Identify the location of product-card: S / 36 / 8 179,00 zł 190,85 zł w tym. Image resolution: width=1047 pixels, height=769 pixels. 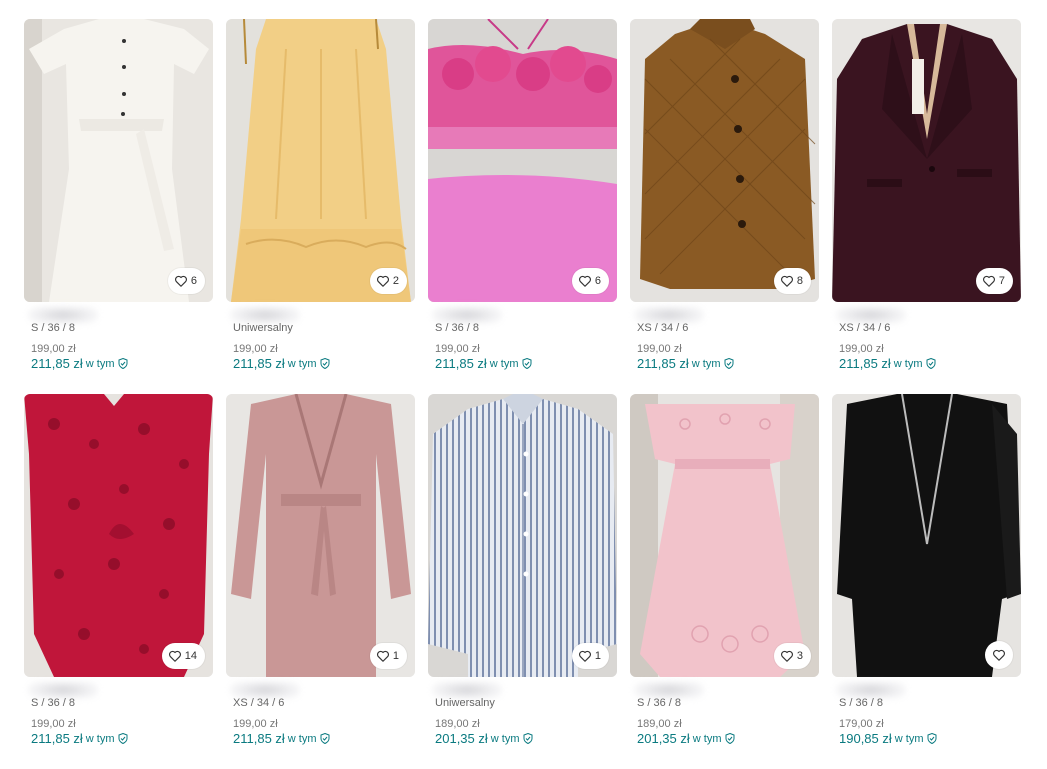
(926, 581).